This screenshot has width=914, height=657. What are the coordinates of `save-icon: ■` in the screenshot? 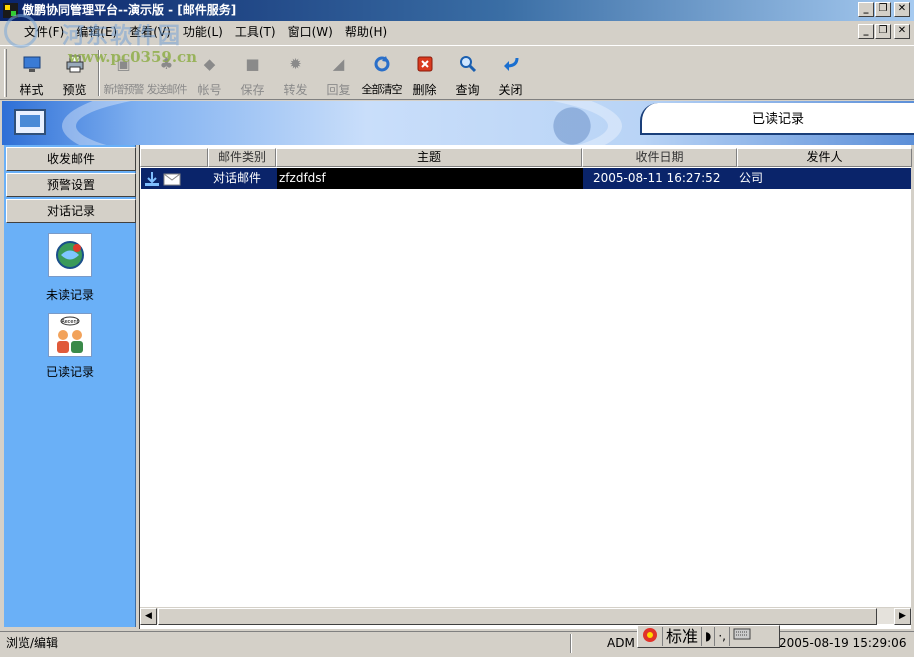 It's located at (252, 64).